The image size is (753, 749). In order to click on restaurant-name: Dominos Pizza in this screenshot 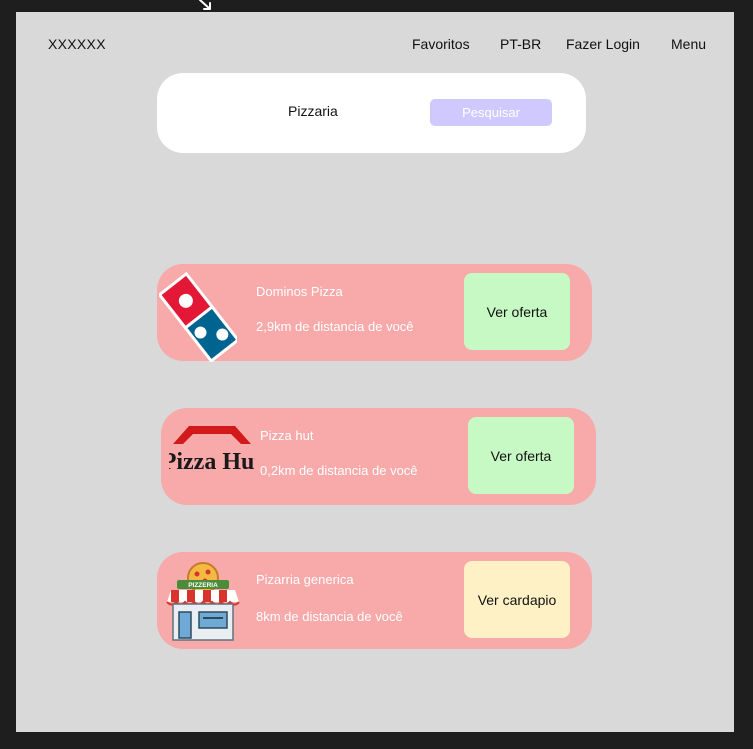, I will do `click(299, 291)`.